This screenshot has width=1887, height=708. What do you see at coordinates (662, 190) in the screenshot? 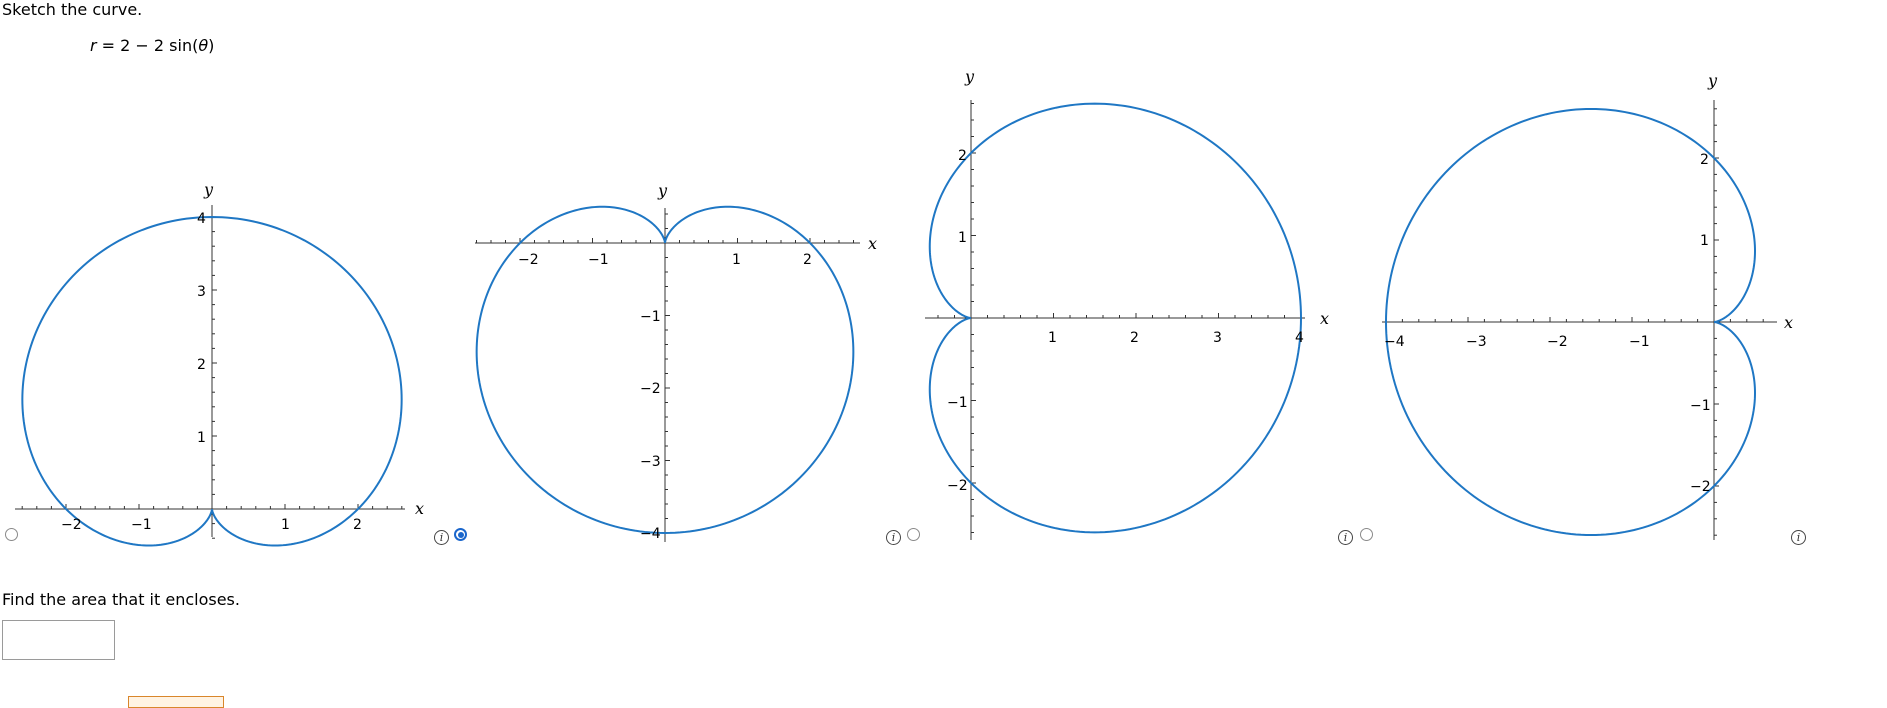
I see `graph-b-y-label: y` at bounding box center [662, 190].